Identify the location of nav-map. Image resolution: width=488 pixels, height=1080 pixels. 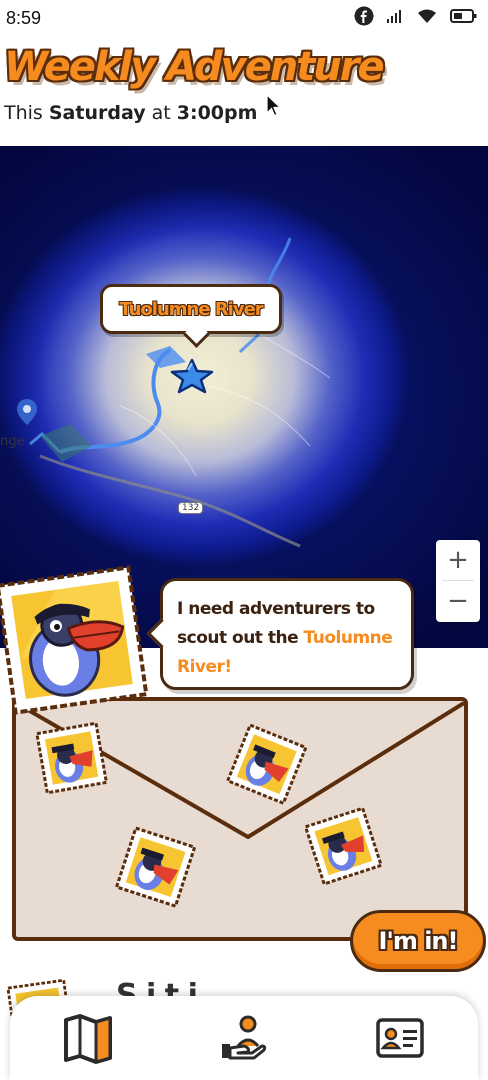
(88, 1038).